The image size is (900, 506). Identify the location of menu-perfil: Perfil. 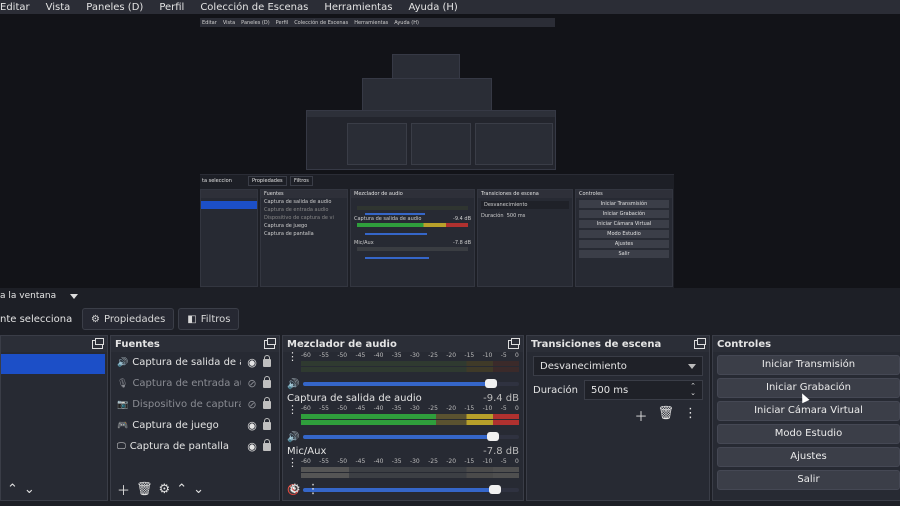
(171, 7).